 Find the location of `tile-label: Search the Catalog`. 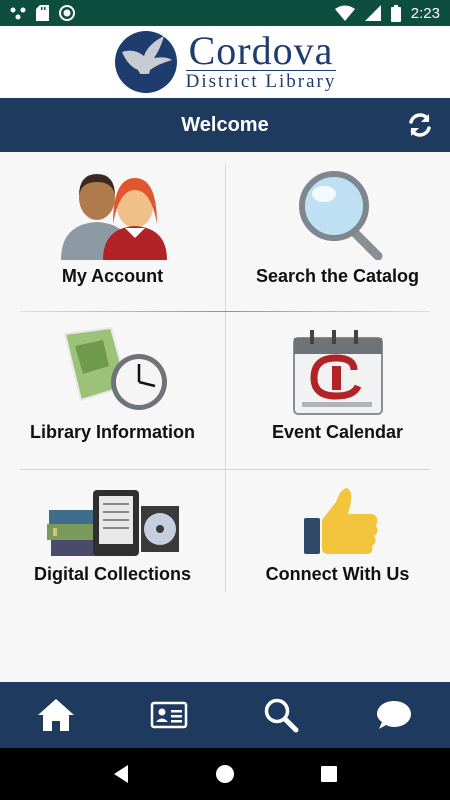

tile-label: Search the Catalog is located at coordinates (337, 276).